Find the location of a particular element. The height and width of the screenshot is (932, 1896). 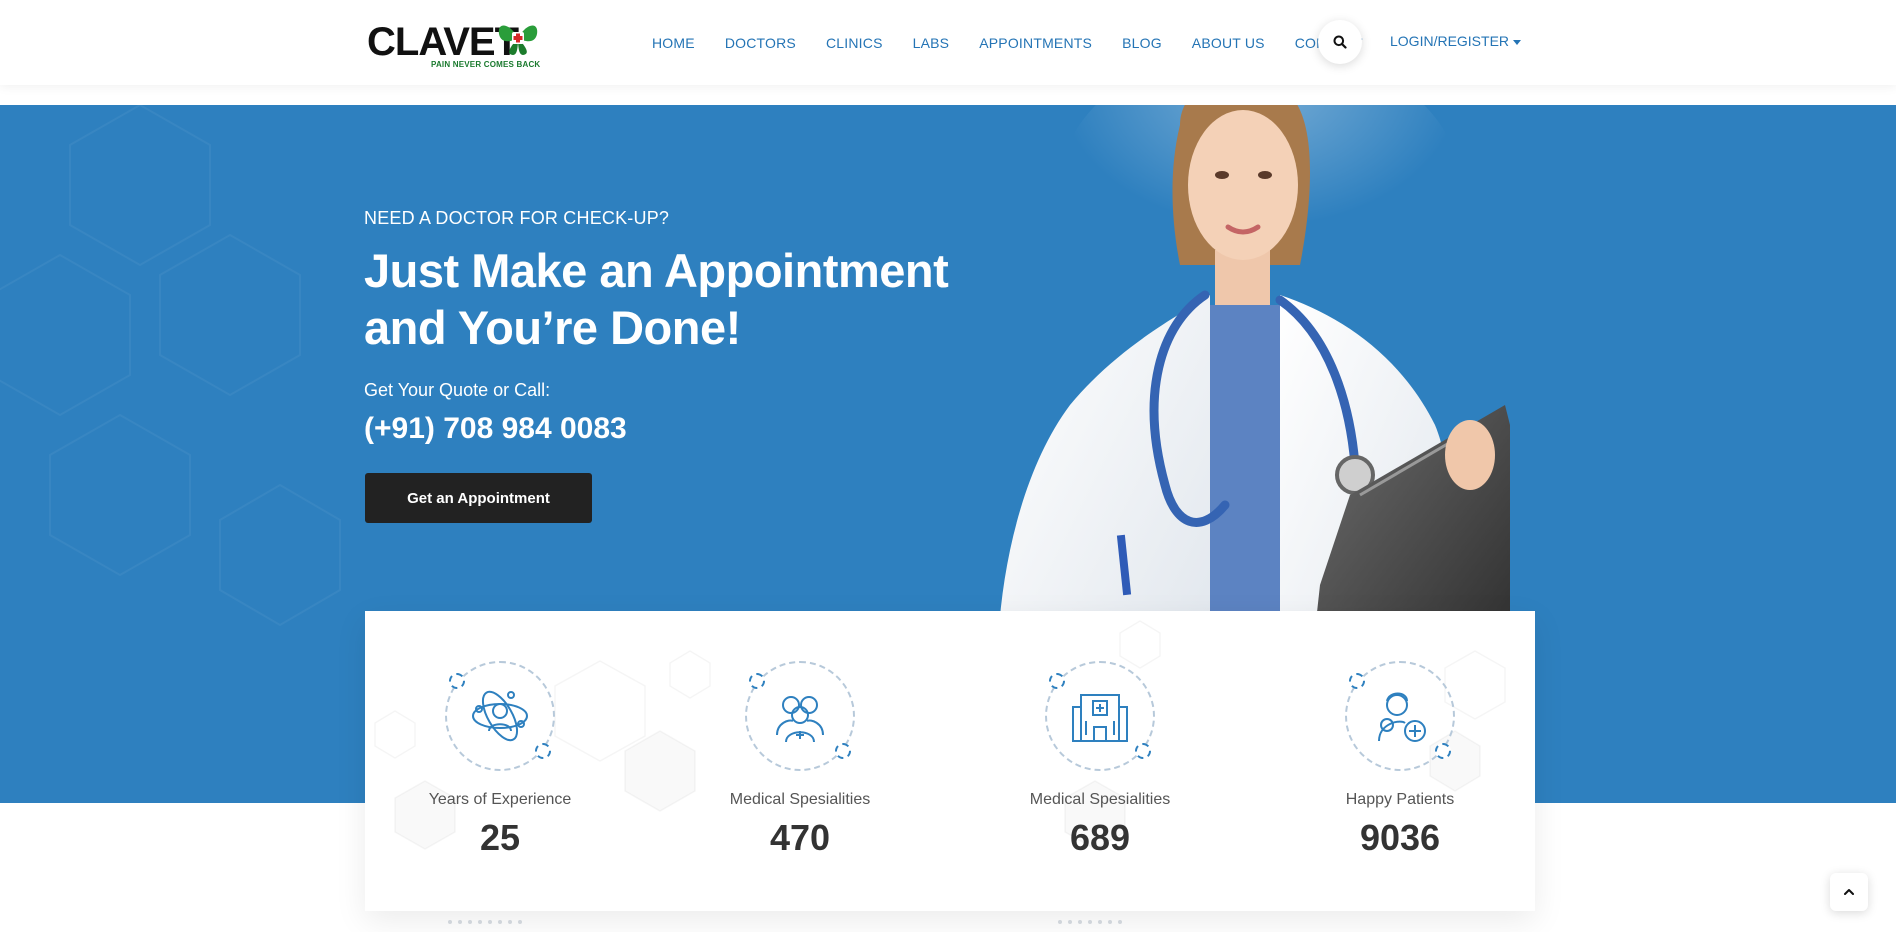

stat-medical-specialities-2: Medical Spesialities 689 is located at coordinates (1100, 760).